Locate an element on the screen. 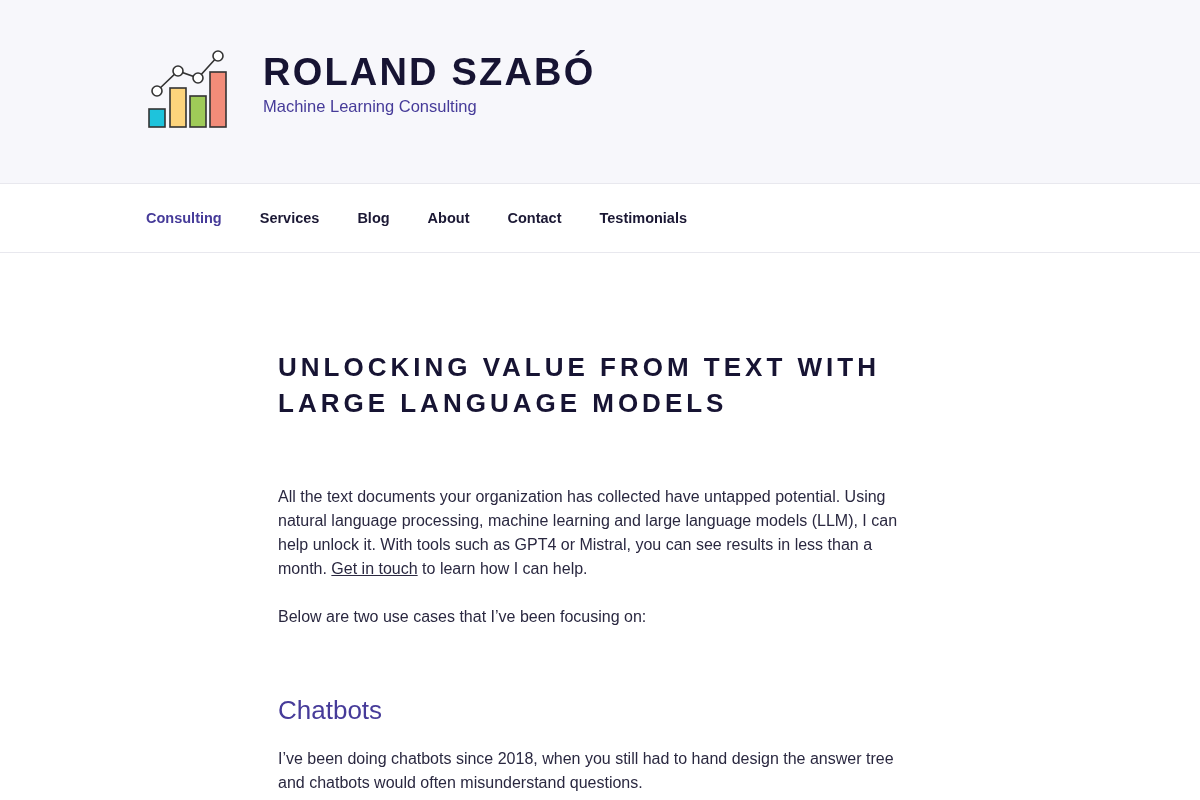 The height and width of the screenshot is (800, 1200). nav-link: About is located at coordinates (448, 218).